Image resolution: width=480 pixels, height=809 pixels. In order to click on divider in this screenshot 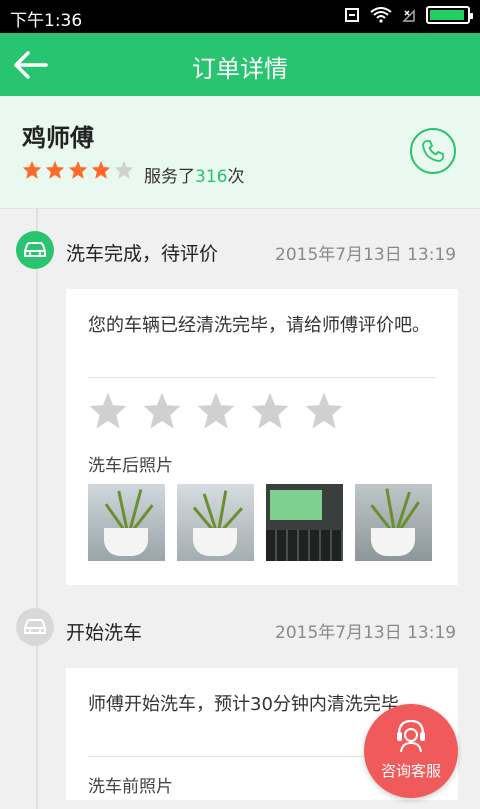, I will do `click(262, 377)`.